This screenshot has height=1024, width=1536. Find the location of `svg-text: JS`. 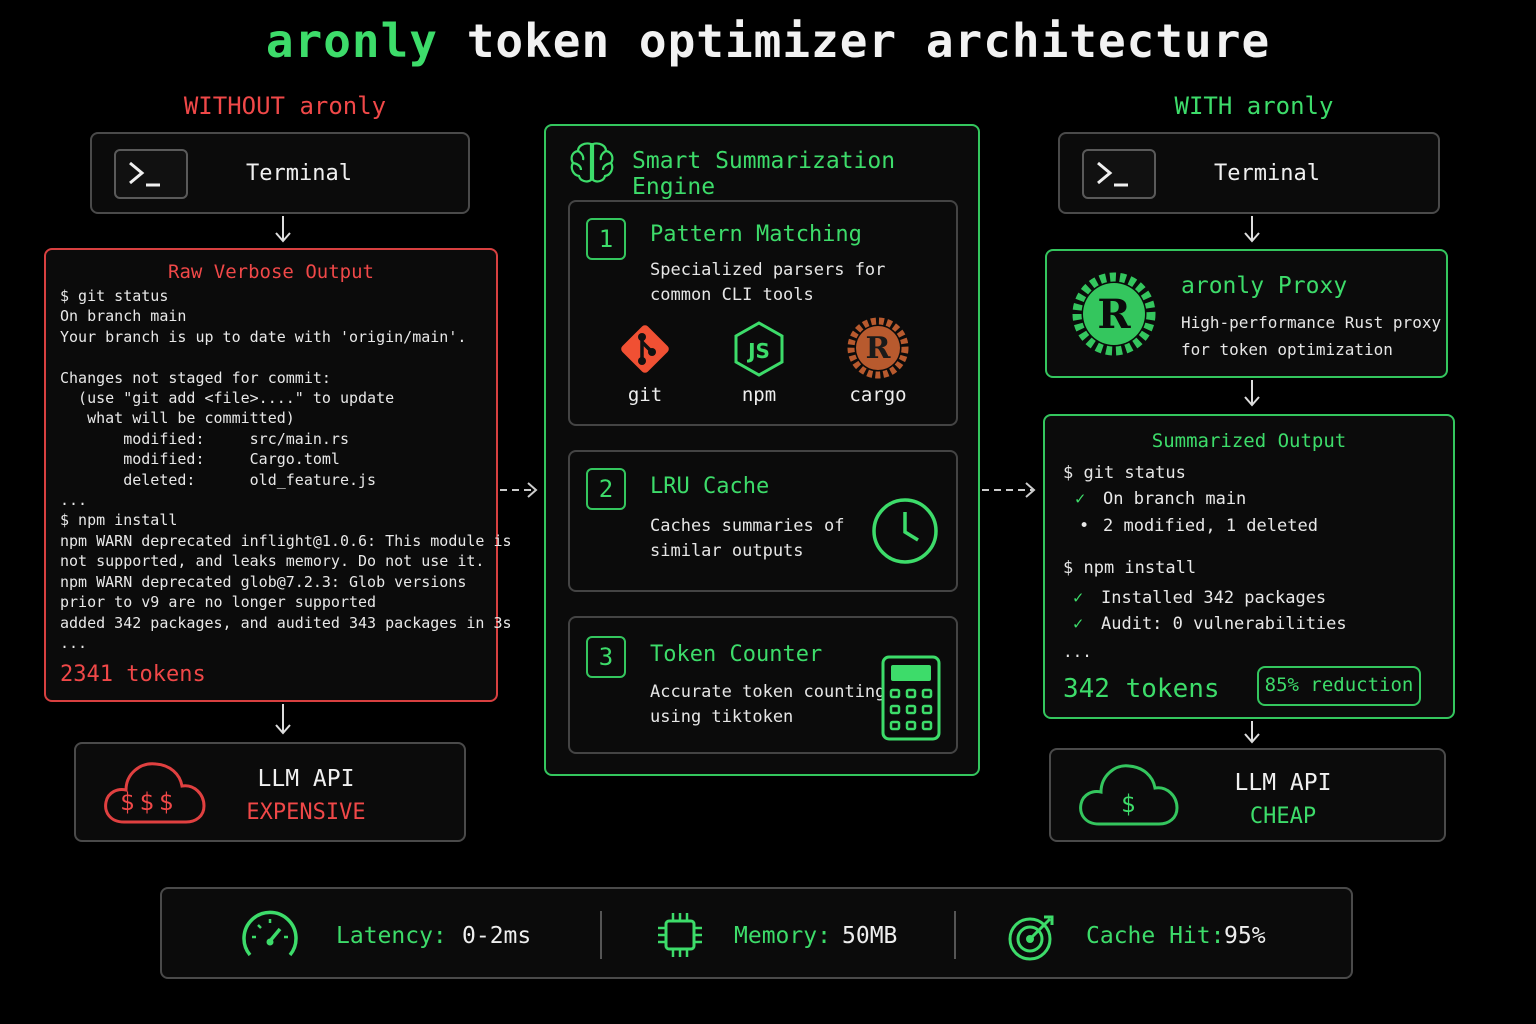

svg-text: JS is located at coordinates (758, 351).